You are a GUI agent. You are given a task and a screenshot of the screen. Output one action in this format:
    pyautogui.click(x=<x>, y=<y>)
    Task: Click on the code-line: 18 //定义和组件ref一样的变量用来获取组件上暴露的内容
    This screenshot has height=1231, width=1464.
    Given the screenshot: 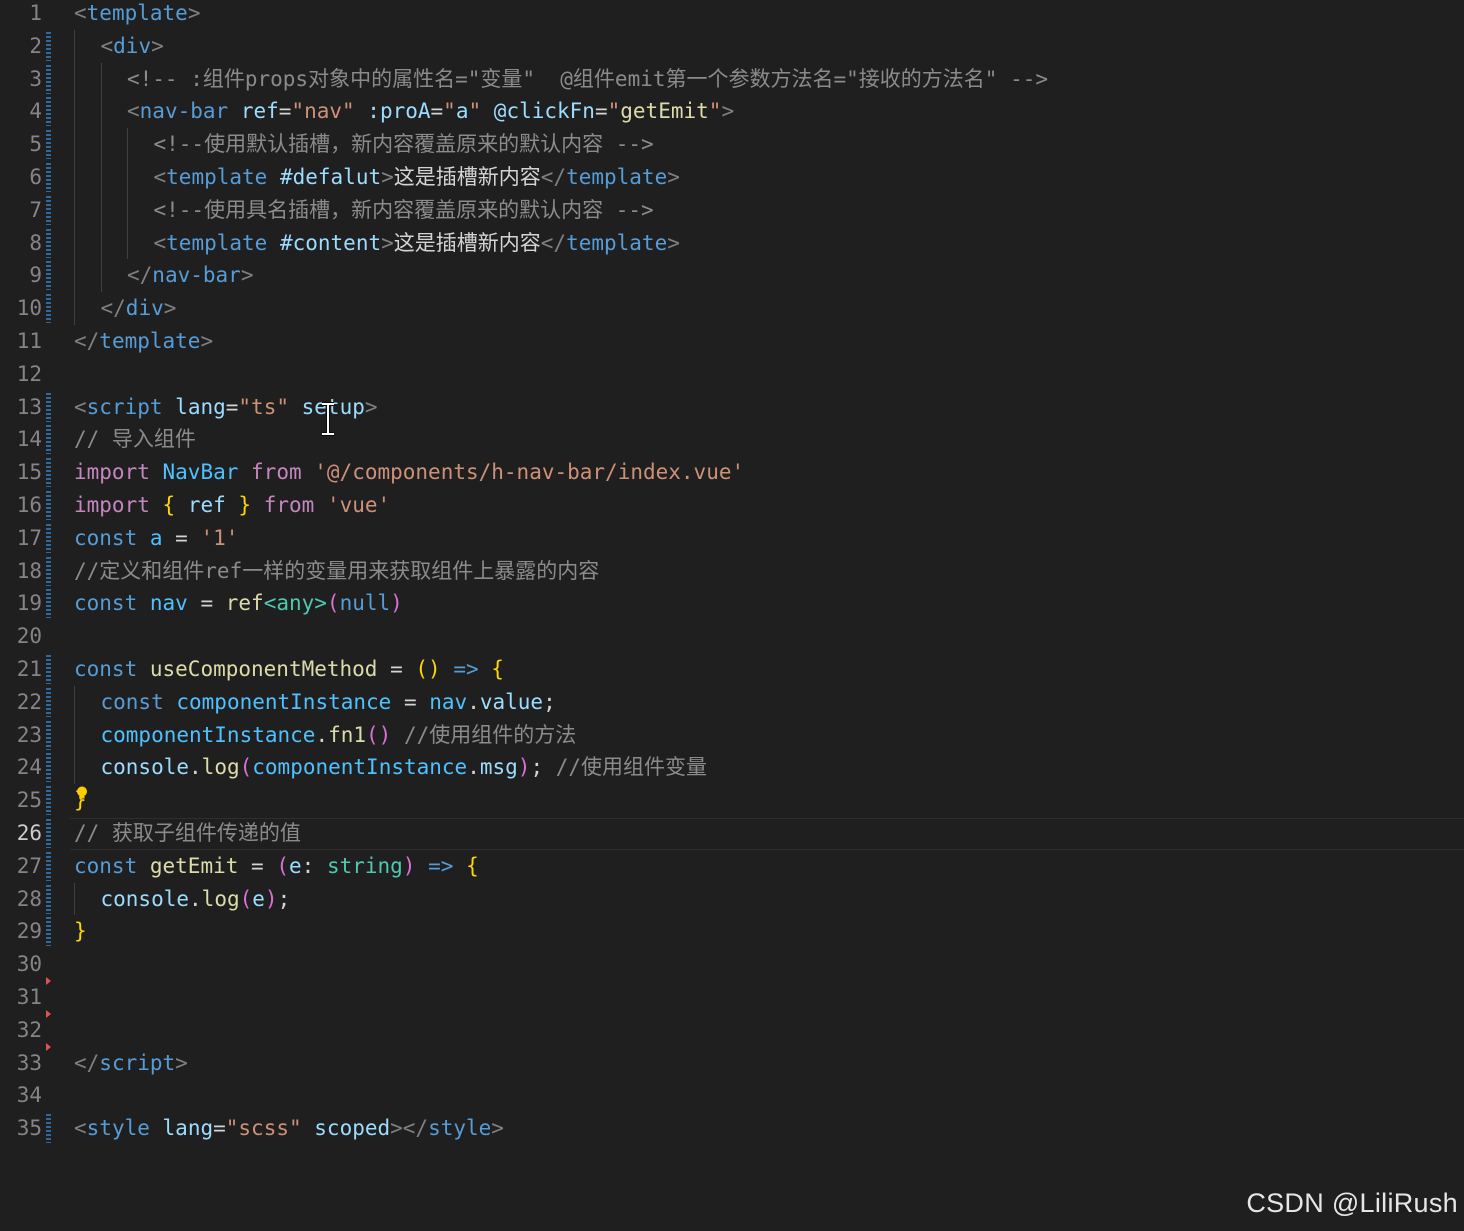 What is the action you would take?
    pyautogui.click(x=732, y=571)
    